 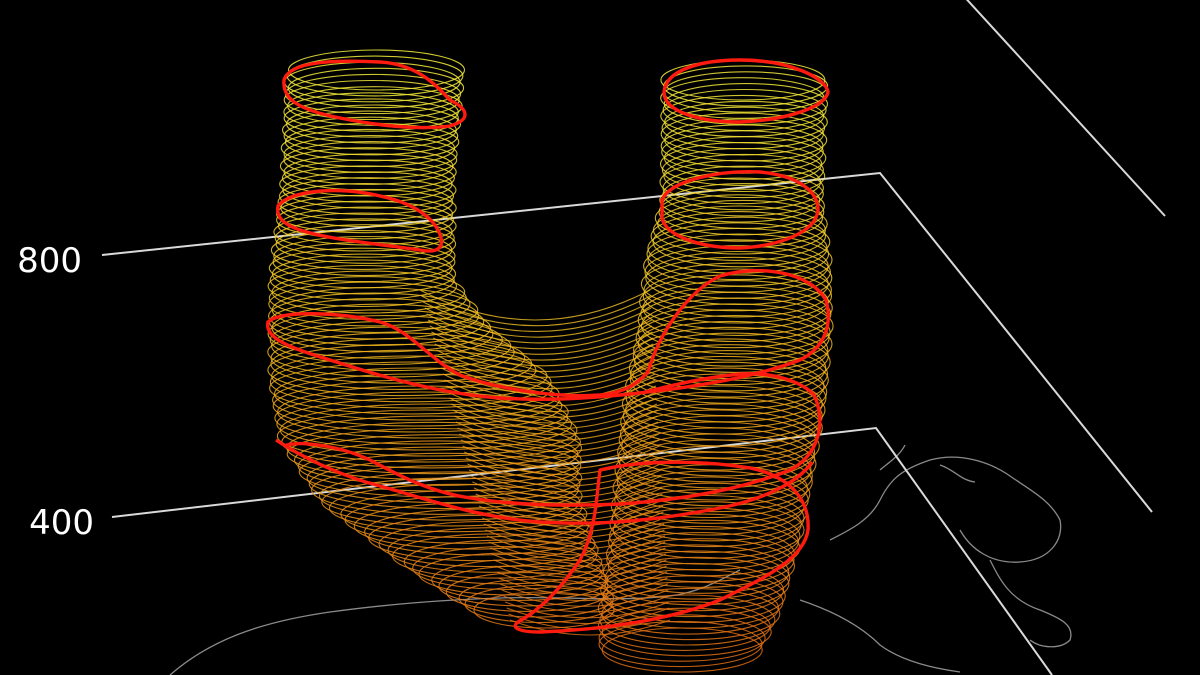 What do you see at coordinates (927, 463) in the screenshot?
I see `coastline-detail` at bounding box center [927, 463].